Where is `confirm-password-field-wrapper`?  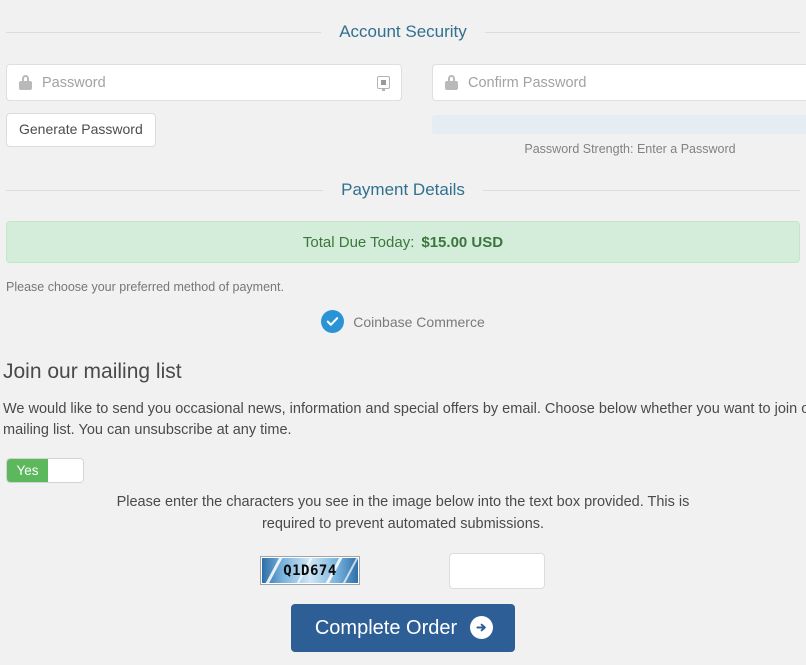
confirm-password-field-wrapper is located at coordinates (619, 82).